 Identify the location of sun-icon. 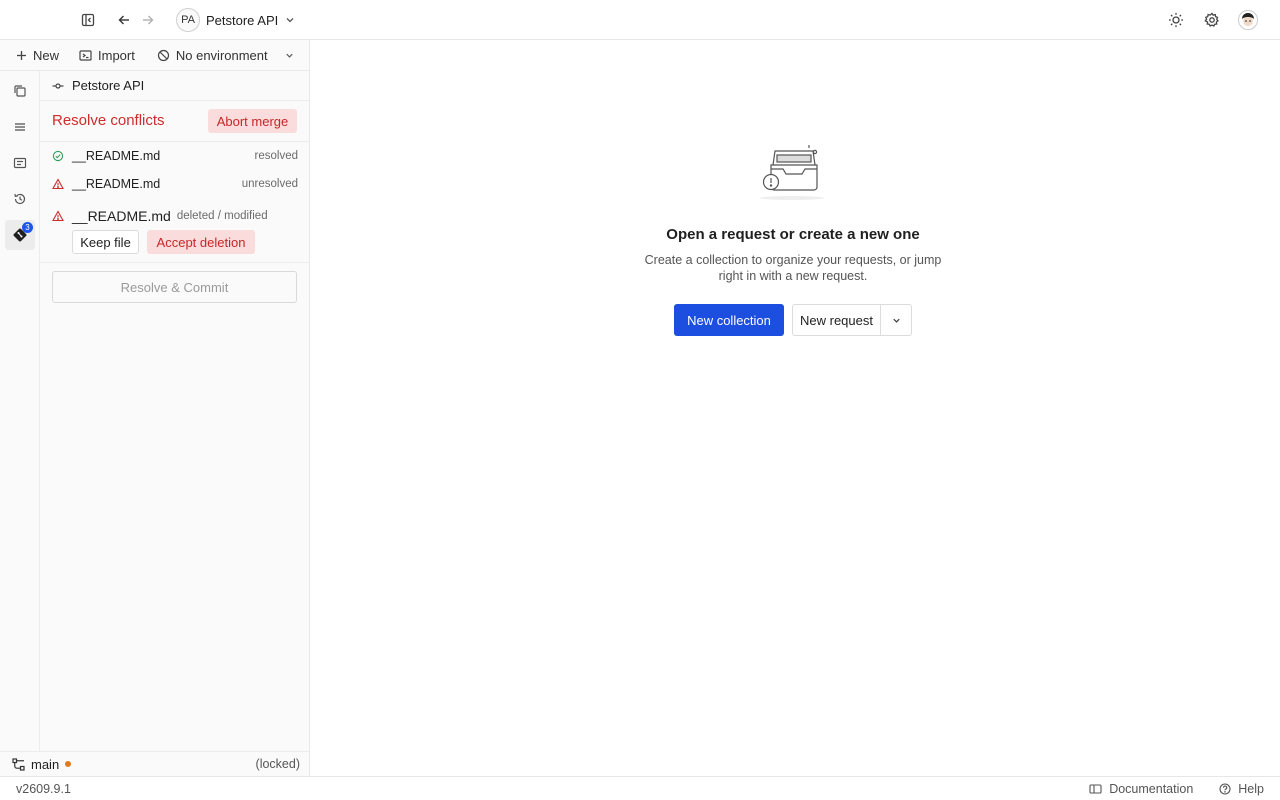
(1176, 20).